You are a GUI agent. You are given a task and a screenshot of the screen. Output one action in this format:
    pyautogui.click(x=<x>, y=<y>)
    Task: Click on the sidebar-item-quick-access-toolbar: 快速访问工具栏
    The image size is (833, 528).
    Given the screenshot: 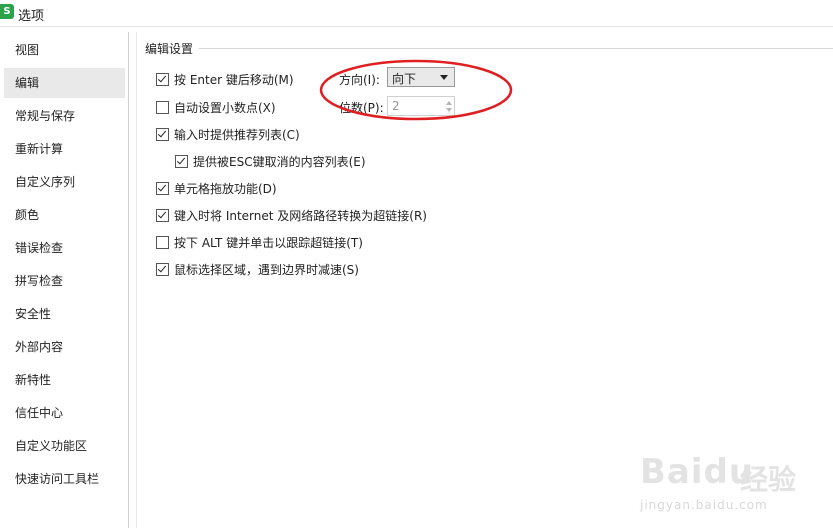 What is the action you would take?
    pyautogui.click(x=64, y=479)
    